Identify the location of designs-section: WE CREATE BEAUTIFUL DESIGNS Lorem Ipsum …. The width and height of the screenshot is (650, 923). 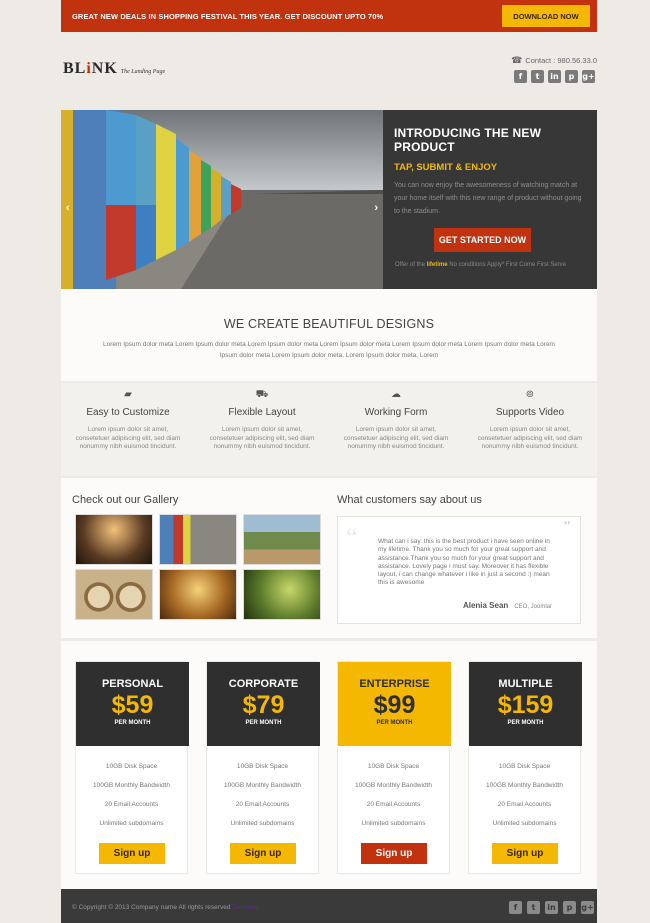
(329, 335).